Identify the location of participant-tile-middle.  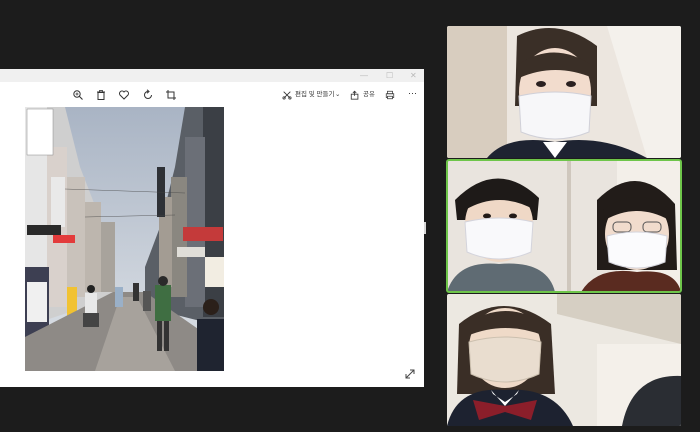
(564, 226).